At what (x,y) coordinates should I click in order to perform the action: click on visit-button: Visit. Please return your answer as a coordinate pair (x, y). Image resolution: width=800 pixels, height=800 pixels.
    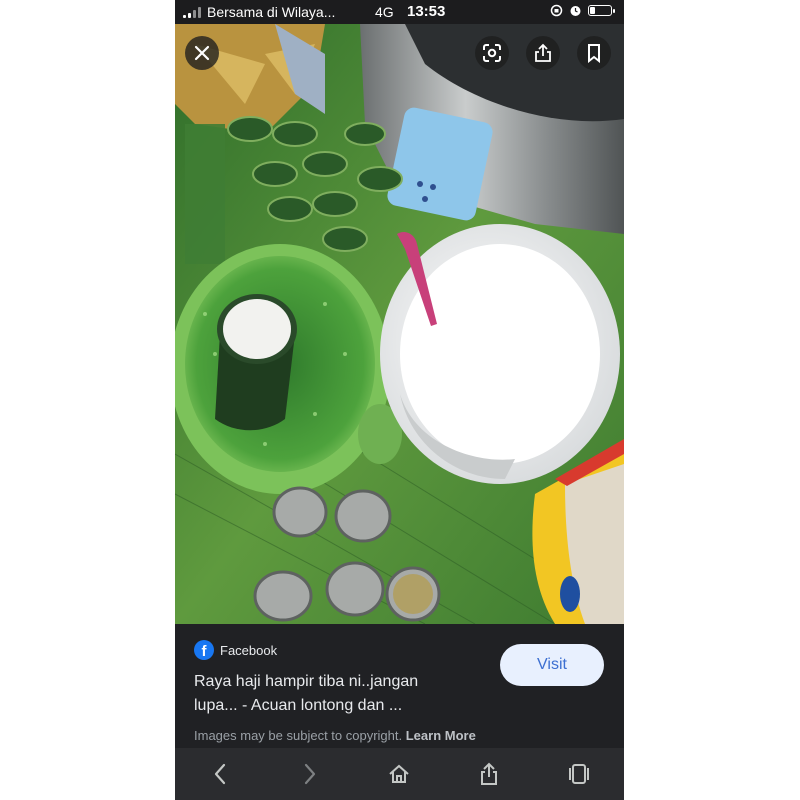
    Looking at the image, I should click on (552, 665).